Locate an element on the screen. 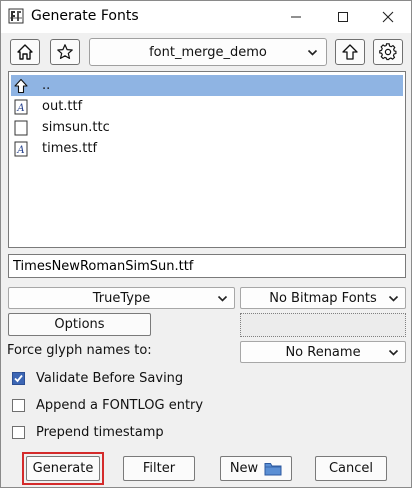 This screenshot has height=488, width=412. star-icon is located at coordinates (65, 51).